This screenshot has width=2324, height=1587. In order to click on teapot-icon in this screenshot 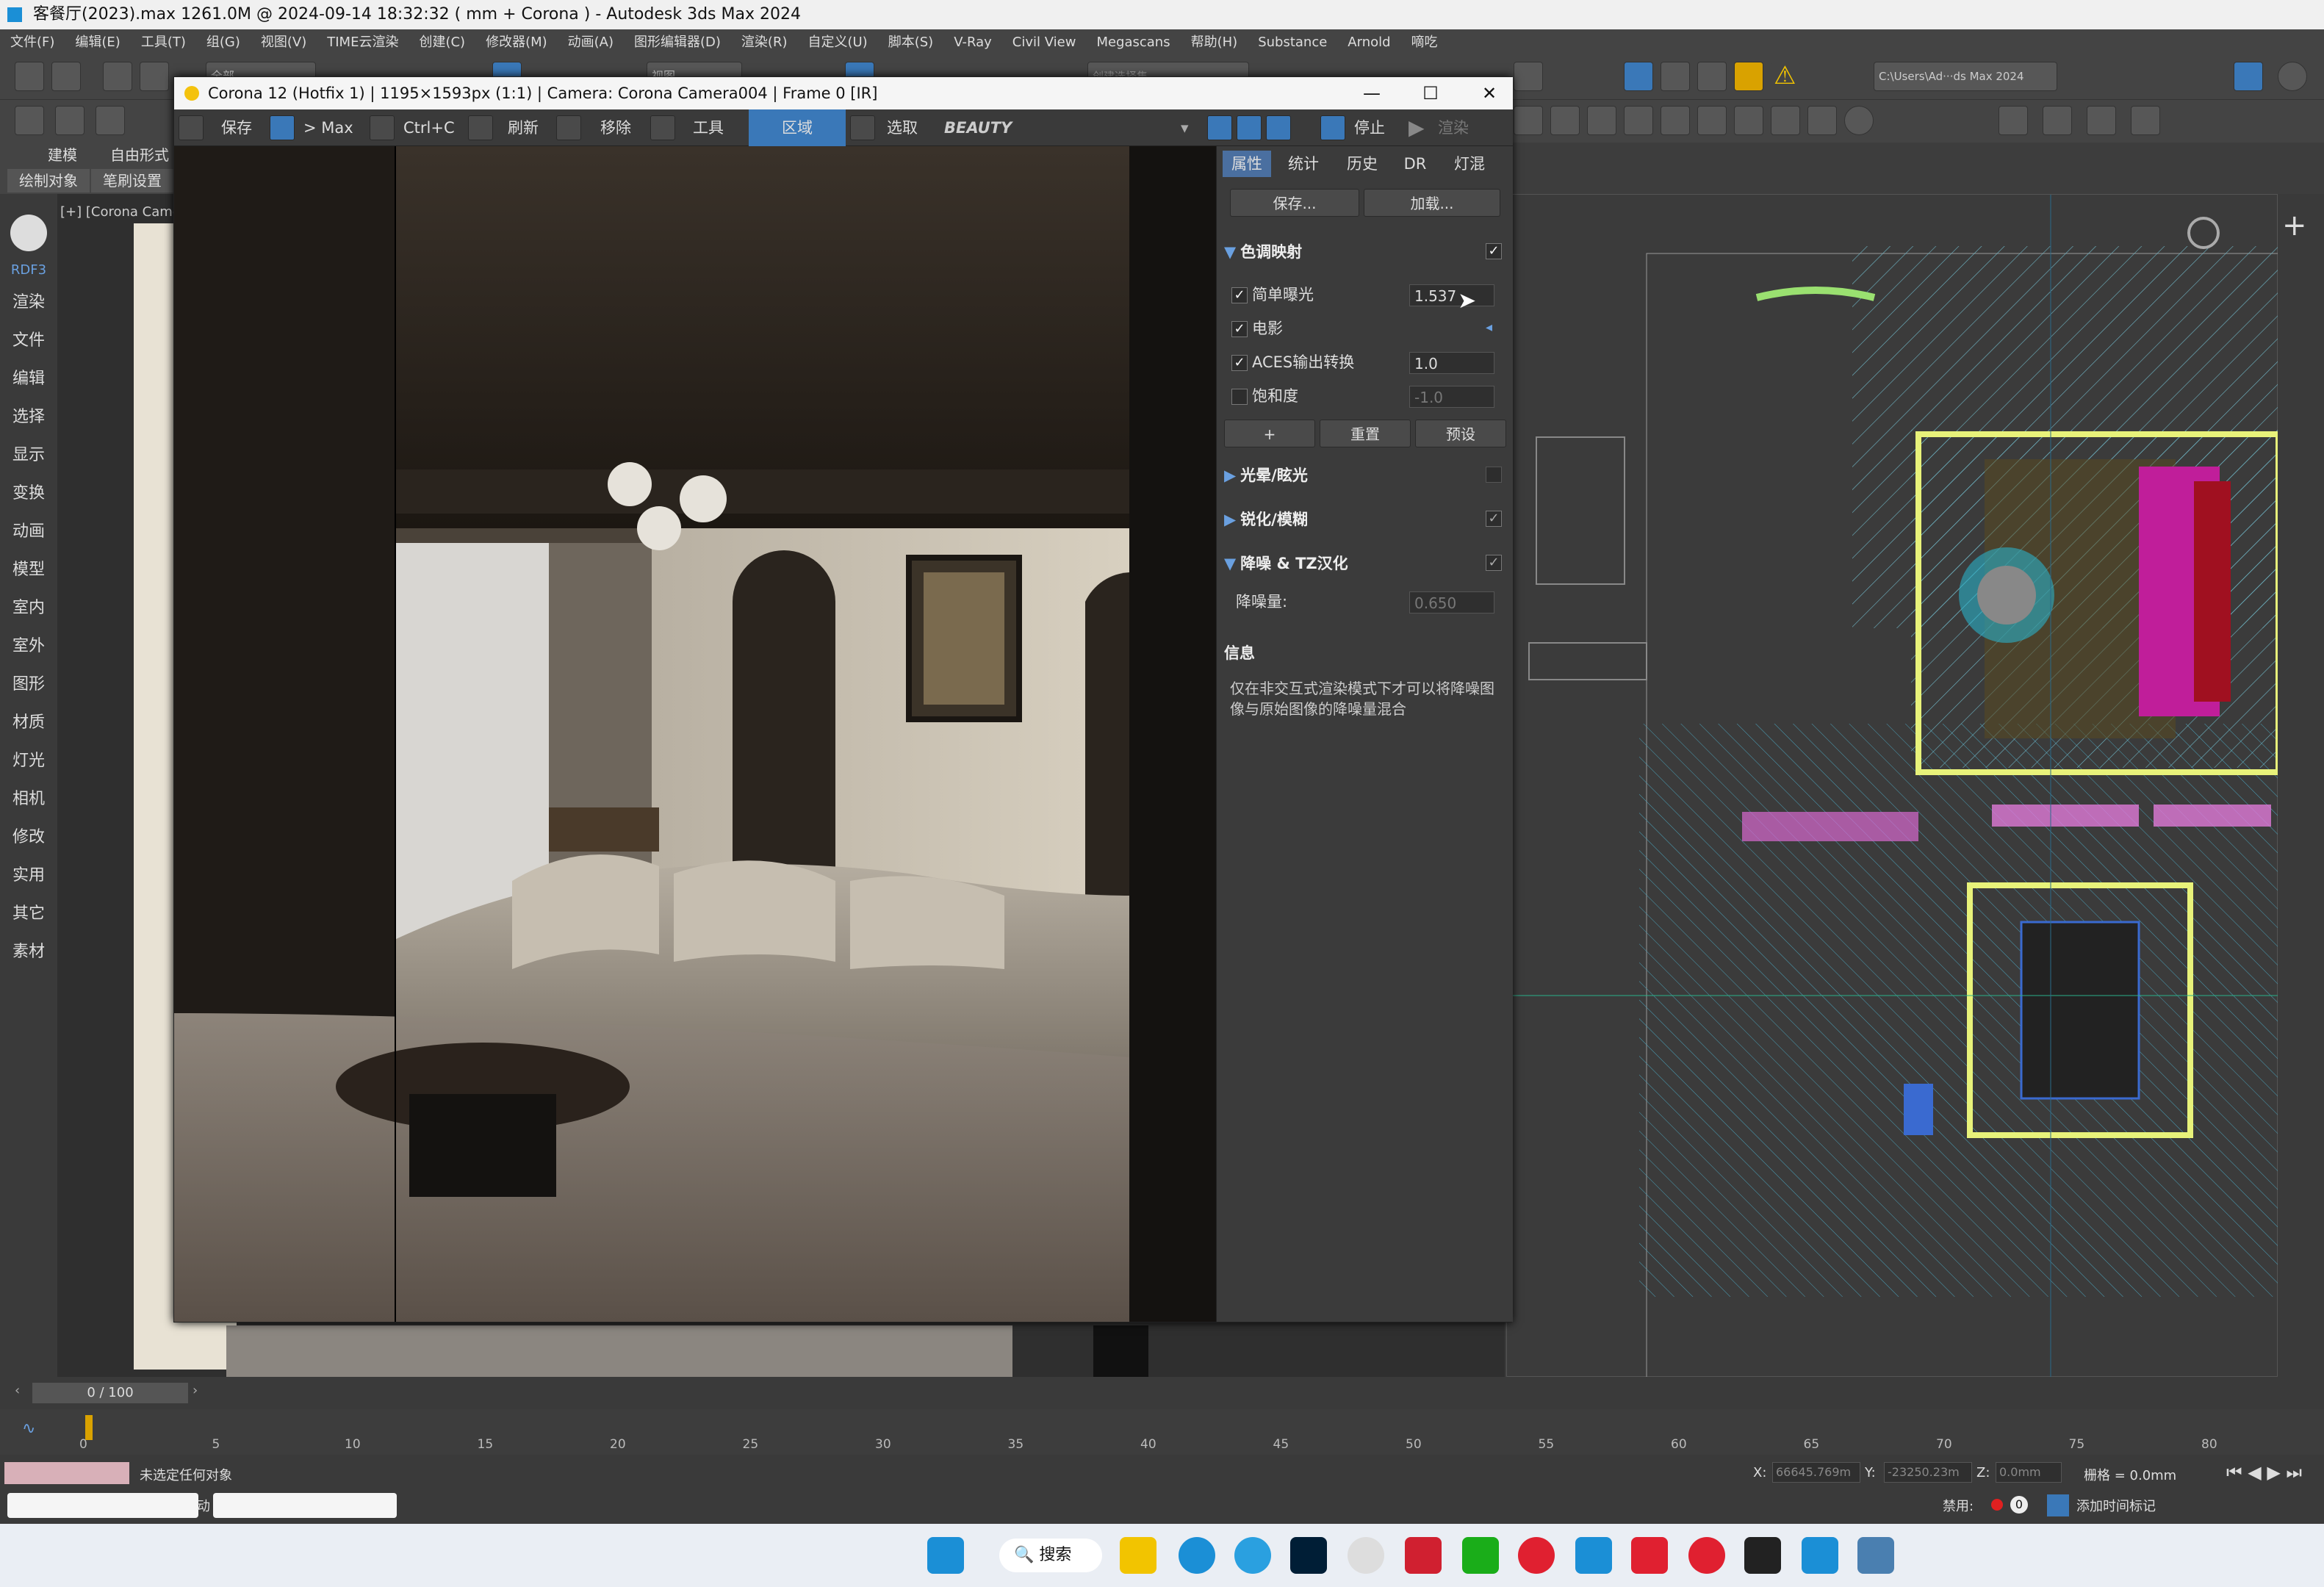, I will do `click(29, 120)`.